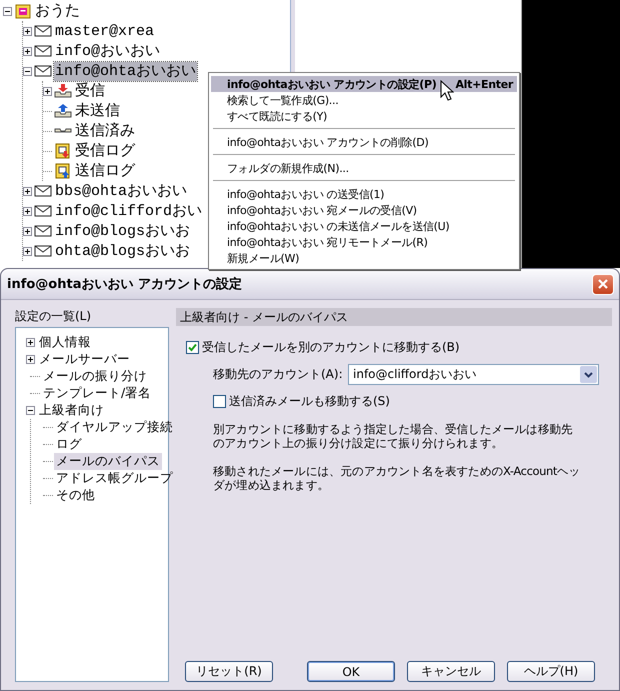  What do you see at coordinates (364, 194) in the screenshot?
I see `menu-item: info@ohtaおいおい の送受信(1)` at bounding box center [364, 194].